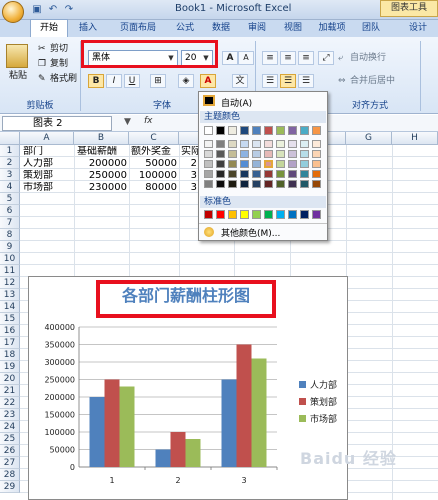  Describe the element at coordinates (230, 58) in the screenshot. I see `grow-font-button: A` at that location.